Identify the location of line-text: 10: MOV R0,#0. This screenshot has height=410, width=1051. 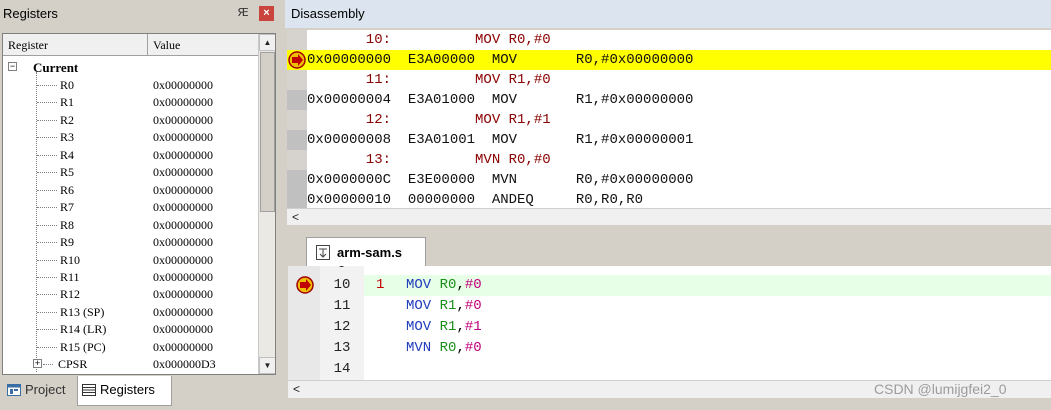
(429, 40).